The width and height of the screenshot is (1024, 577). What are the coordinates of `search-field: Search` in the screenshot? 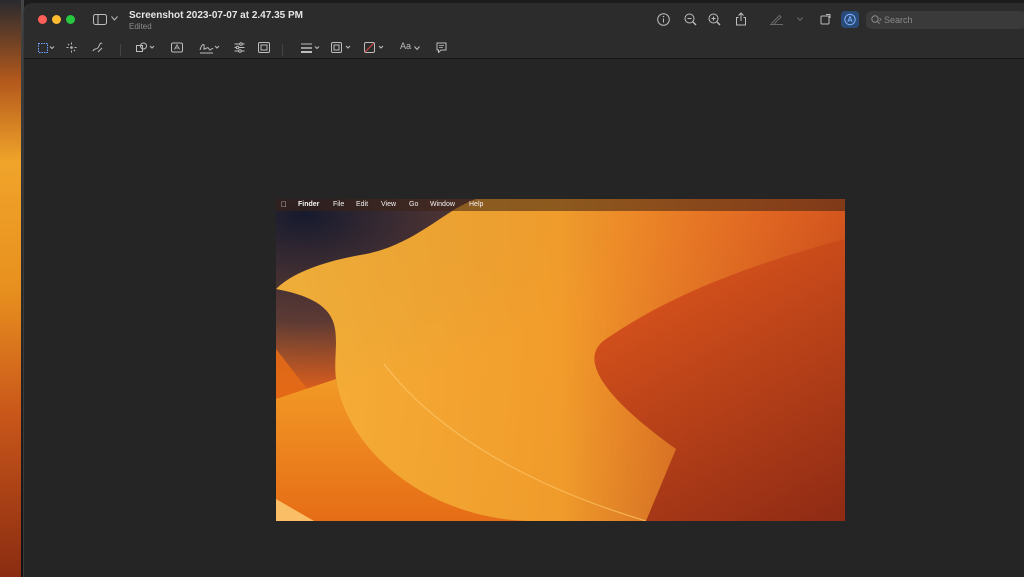 It's located at (945, 20).